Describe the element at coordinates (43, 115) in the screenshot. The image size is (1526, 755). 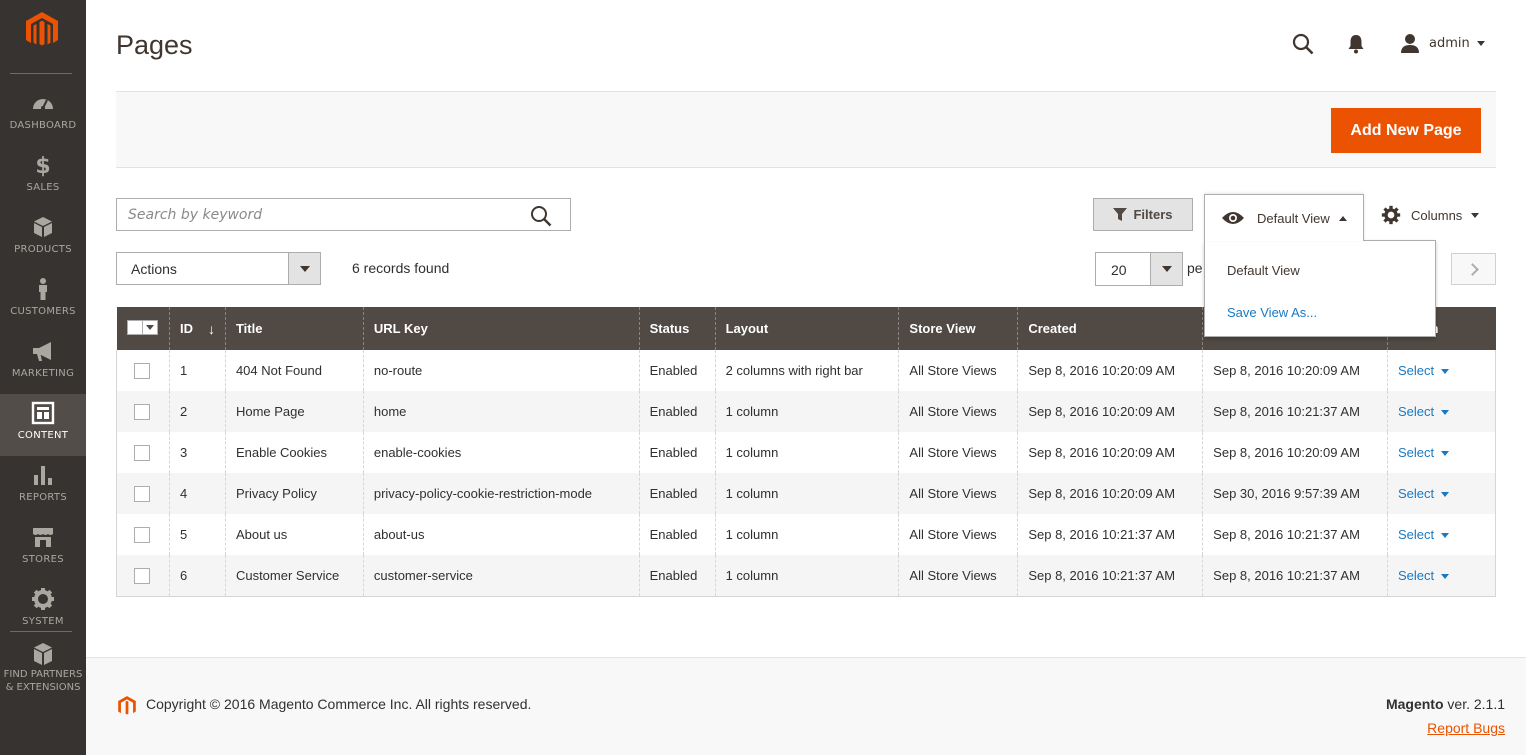
I see `sidebar-item-dashboard: DASHBOARD` at that location.